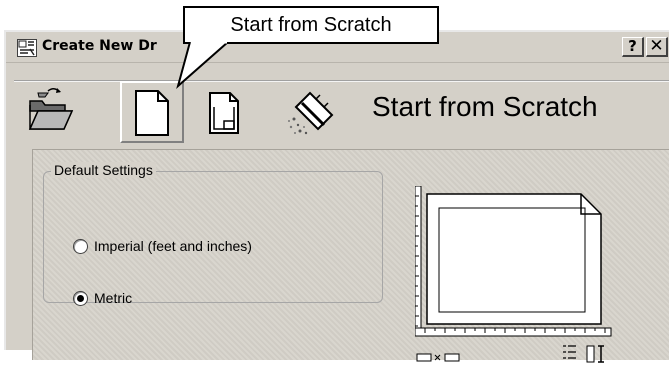 This screenshot has height=366, width=669. Describe the element at coordinates (513, 274) in the screenshot. I see `drawing-units-preview-icon` at that location.